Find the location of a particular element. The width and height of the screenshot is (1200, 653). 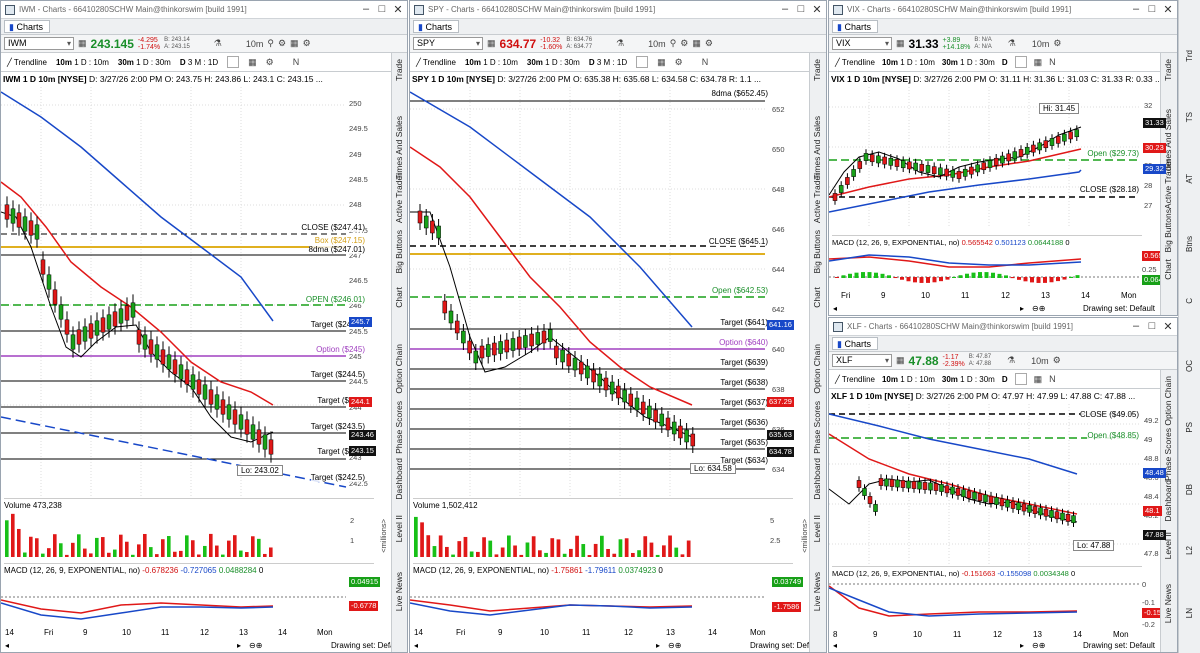

rail-tab: TS is located at coordinates (1189, 117).